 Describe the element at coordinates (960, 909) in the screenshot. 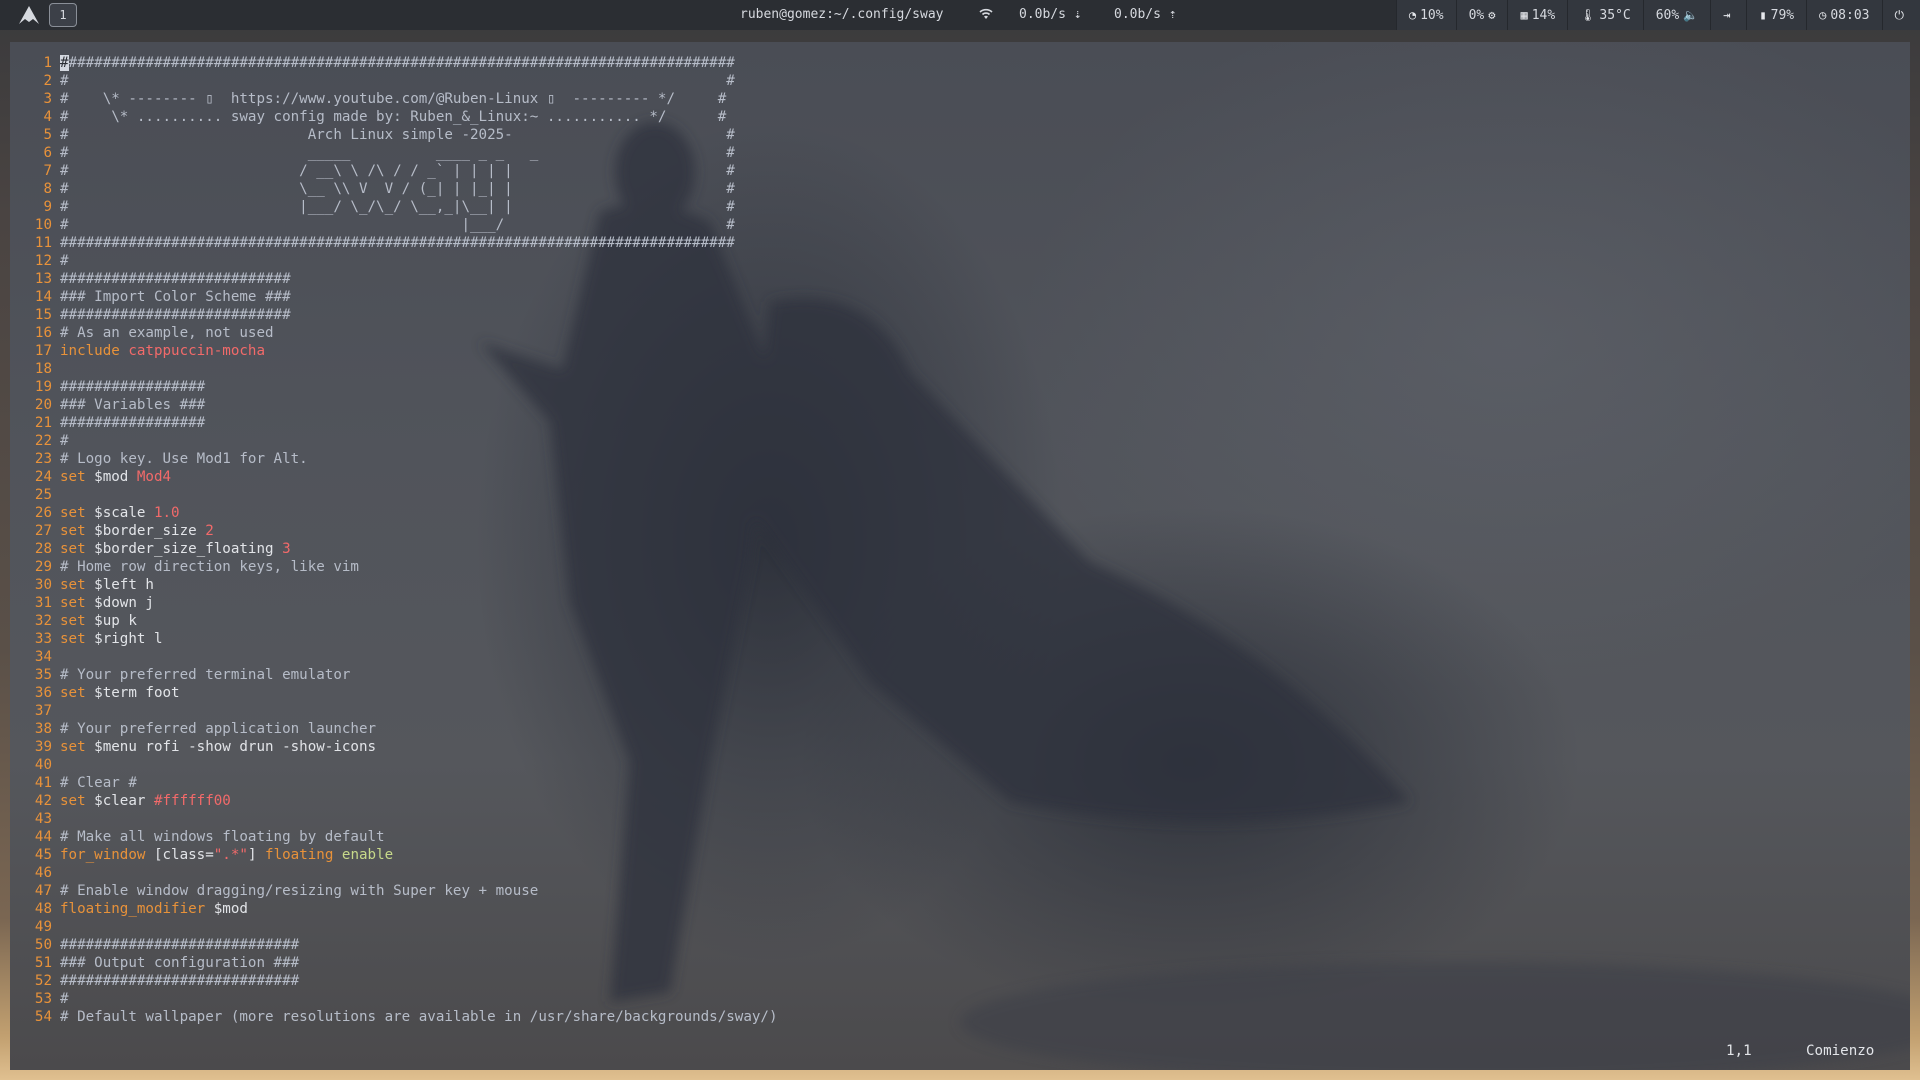

I see `code-line: 48 floating_modifier $mod` at that location.